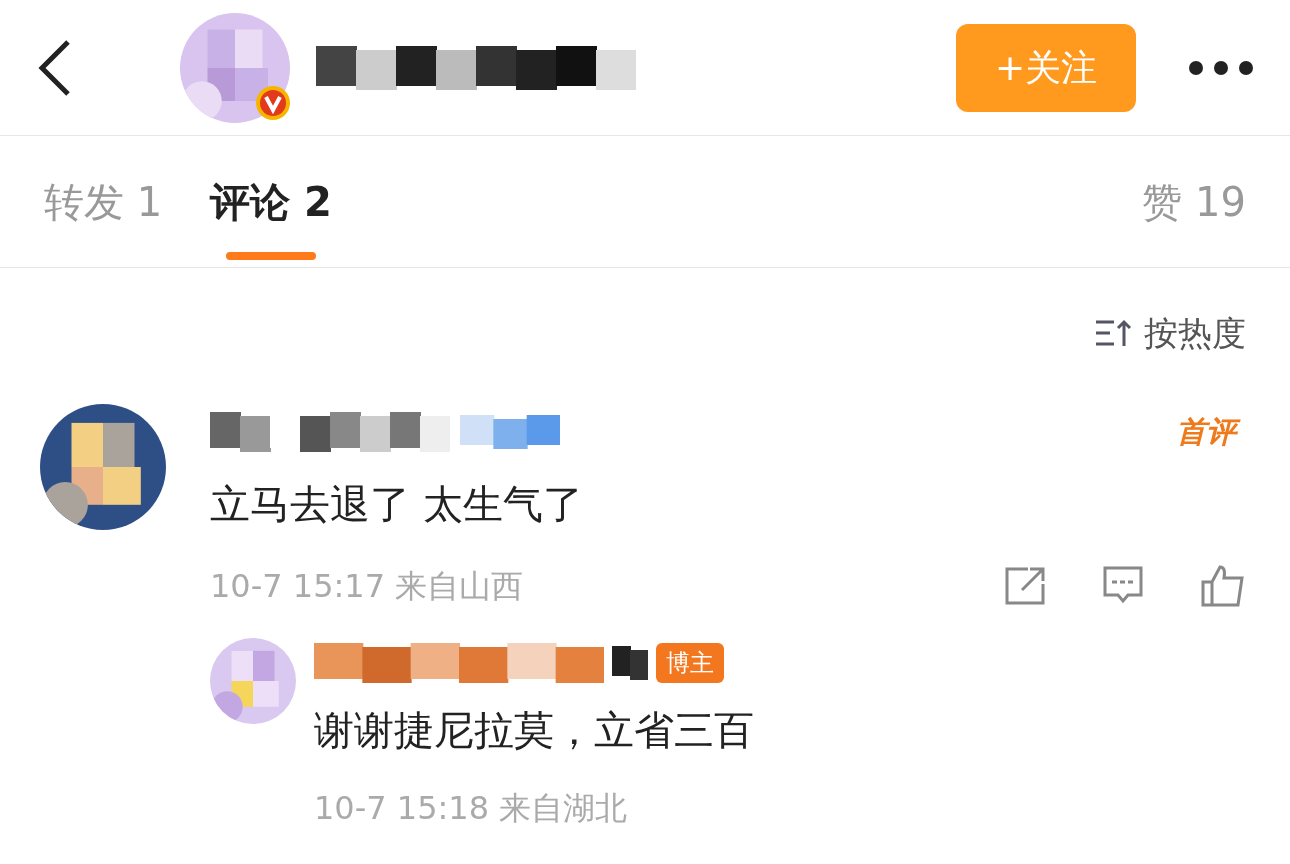 The height and width of the screenshot is (864, 1290). Describe the element at coordinates (1194, 201) in the screenshot. I see `like-count: 赞 19` at that location.